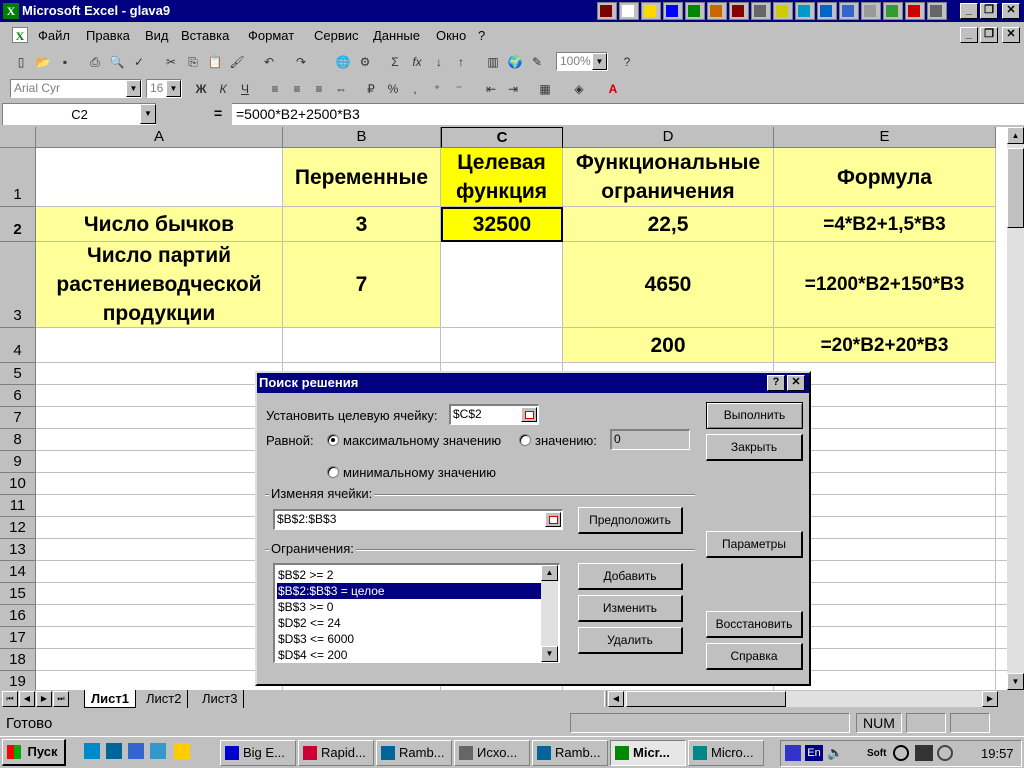  I want to click on scroll-right-icon: ▶, so click(990, 699).